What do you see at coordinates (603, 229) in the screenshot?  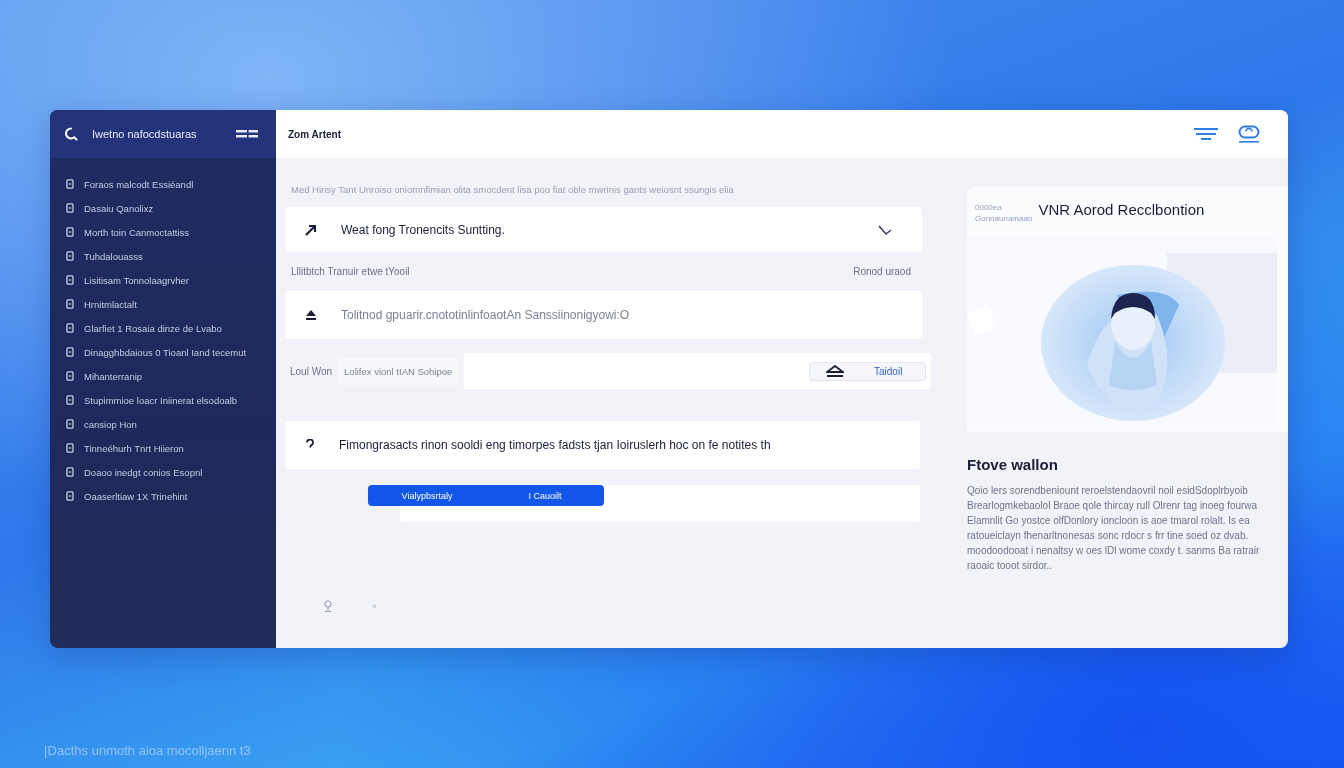 I see `list-item: Weat fong Tronencits Suntting.` at bounding box center [603, 229].